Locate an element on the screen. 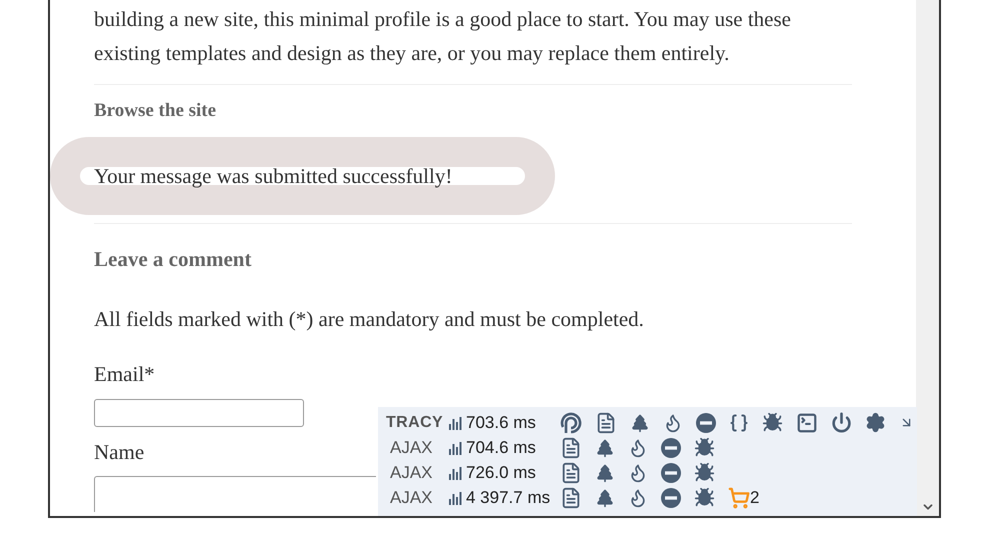 The image size is (1000, 540). status-message: Your message was submitted successfully! is located at coordinates (273, 176).